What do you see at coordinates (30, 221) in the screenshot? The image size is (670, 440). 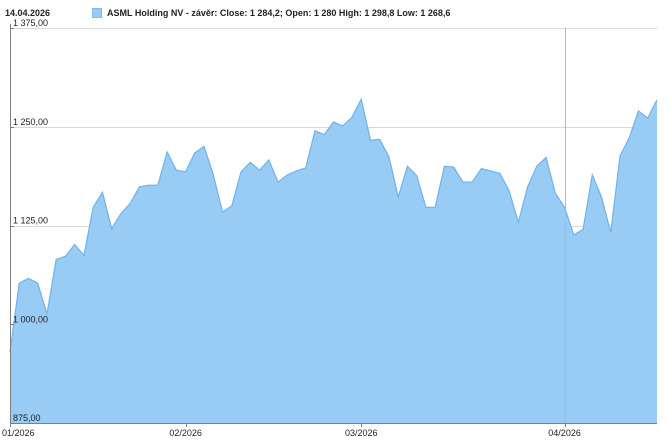 I see `y-tick-label: 1 125,00` at bounding box center [30, 221].